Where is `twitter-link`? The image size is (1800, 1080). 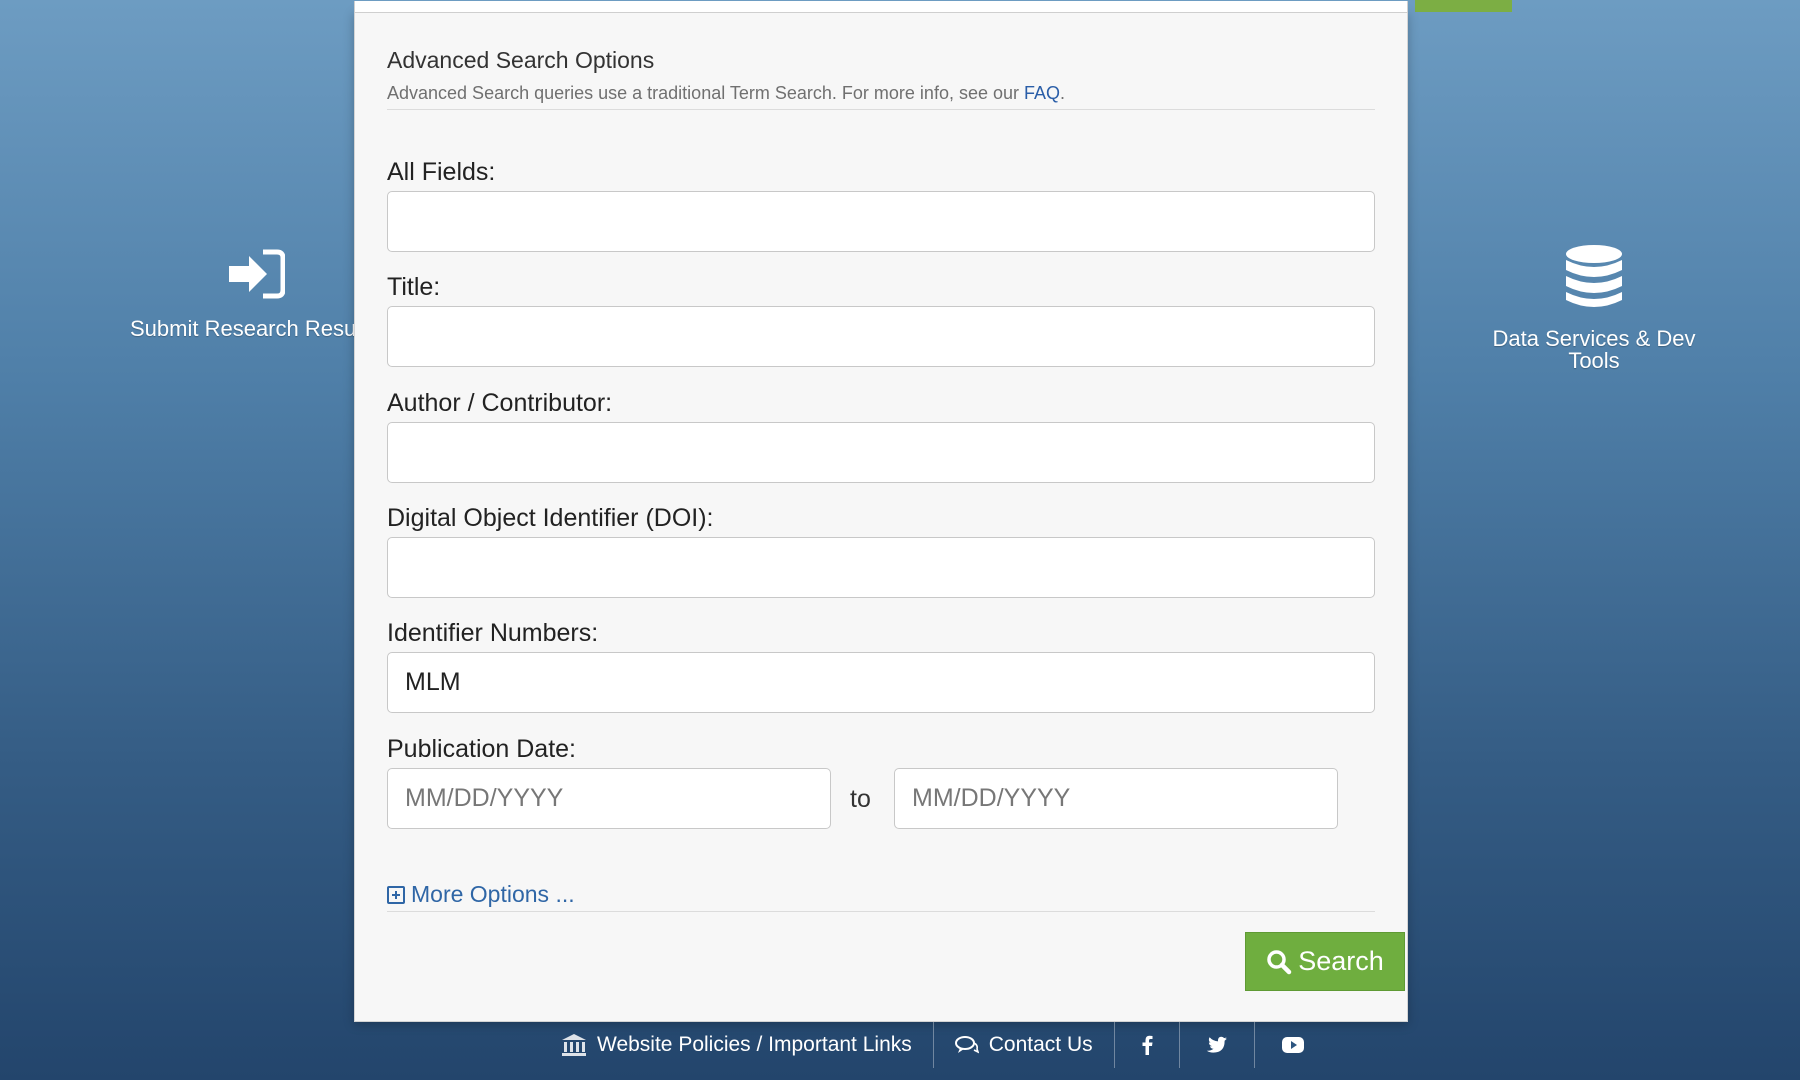 twitter-link is located at coordinates (1217, 1045).